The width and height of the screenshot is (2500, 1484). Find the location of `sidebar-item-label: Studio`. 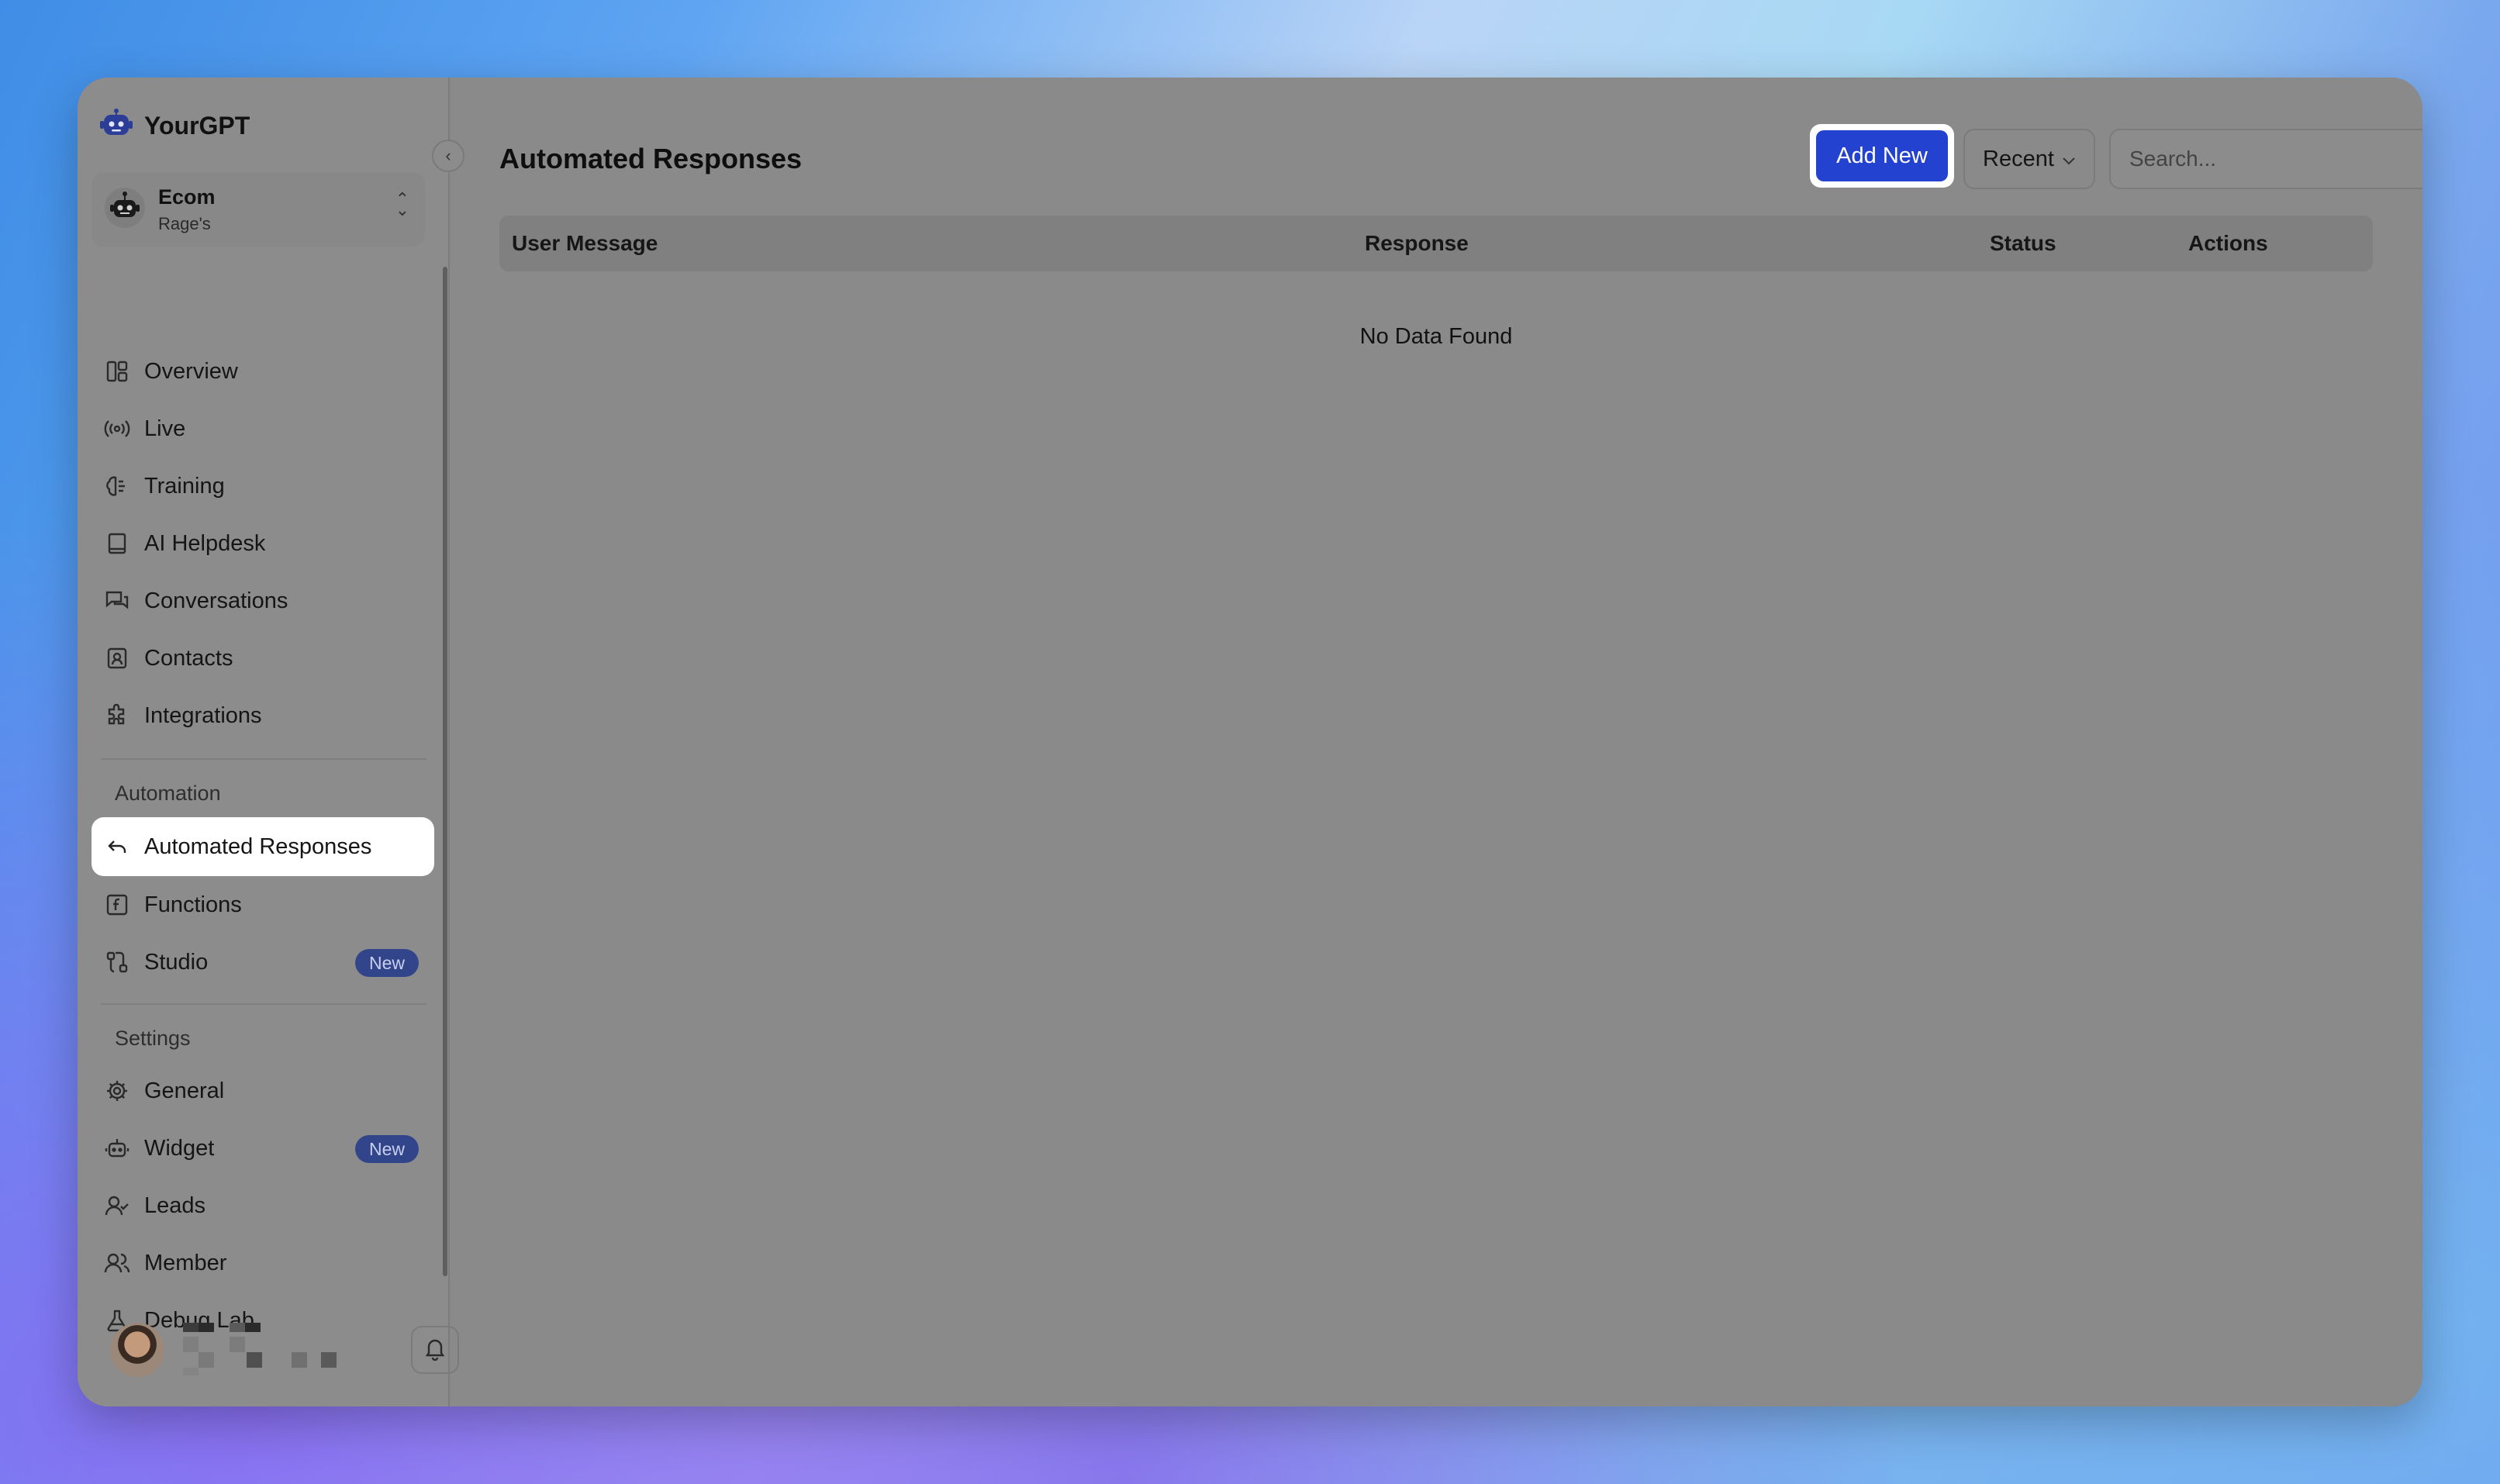

sidebar-item-label: Studio is located at coordinates (177, 962).